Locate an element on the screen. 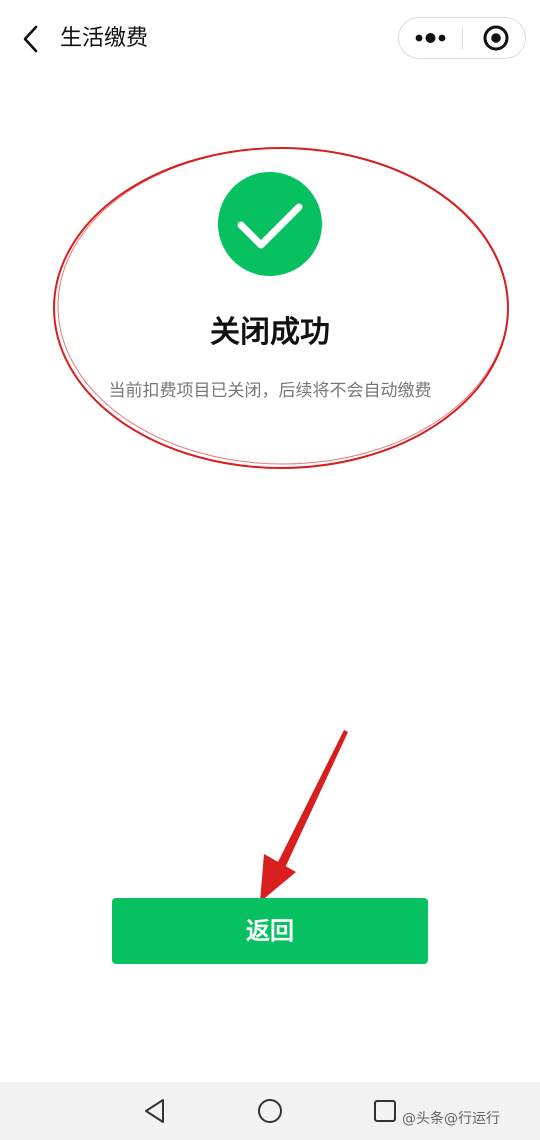 Image resolution: width=540 pixels, height=1140 pixels. result-title: 关闭成功 is located at coordinates (270, 332).